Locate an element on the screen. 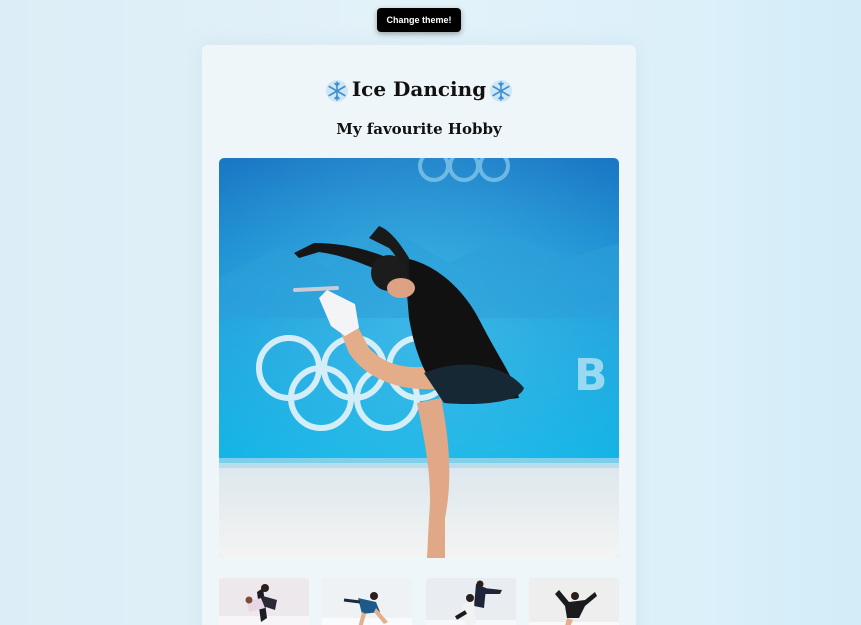 This screenshot has width=861, height=625. page-title: Ice Dancing is located at coordinates (419, 90).